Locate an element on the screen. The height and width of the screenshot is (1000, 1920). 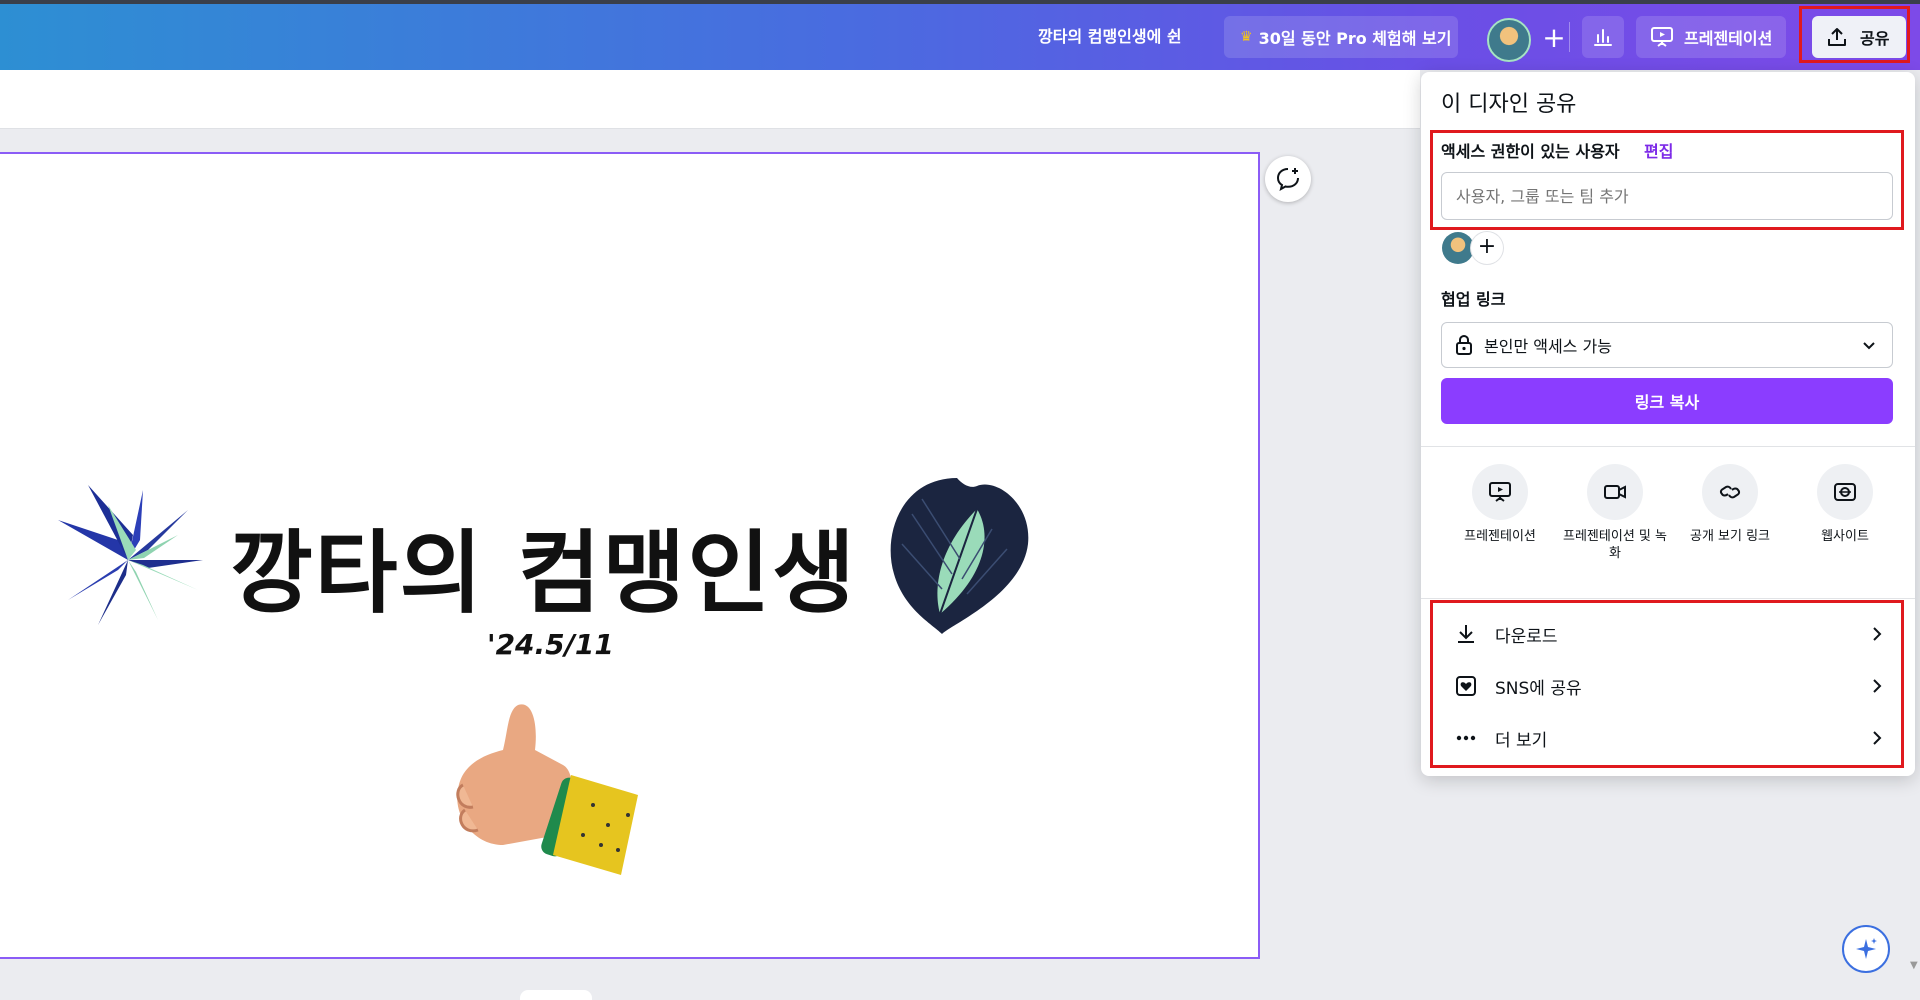
option-label: 공개 보기 링크 is located at coordinates (1730, 536).